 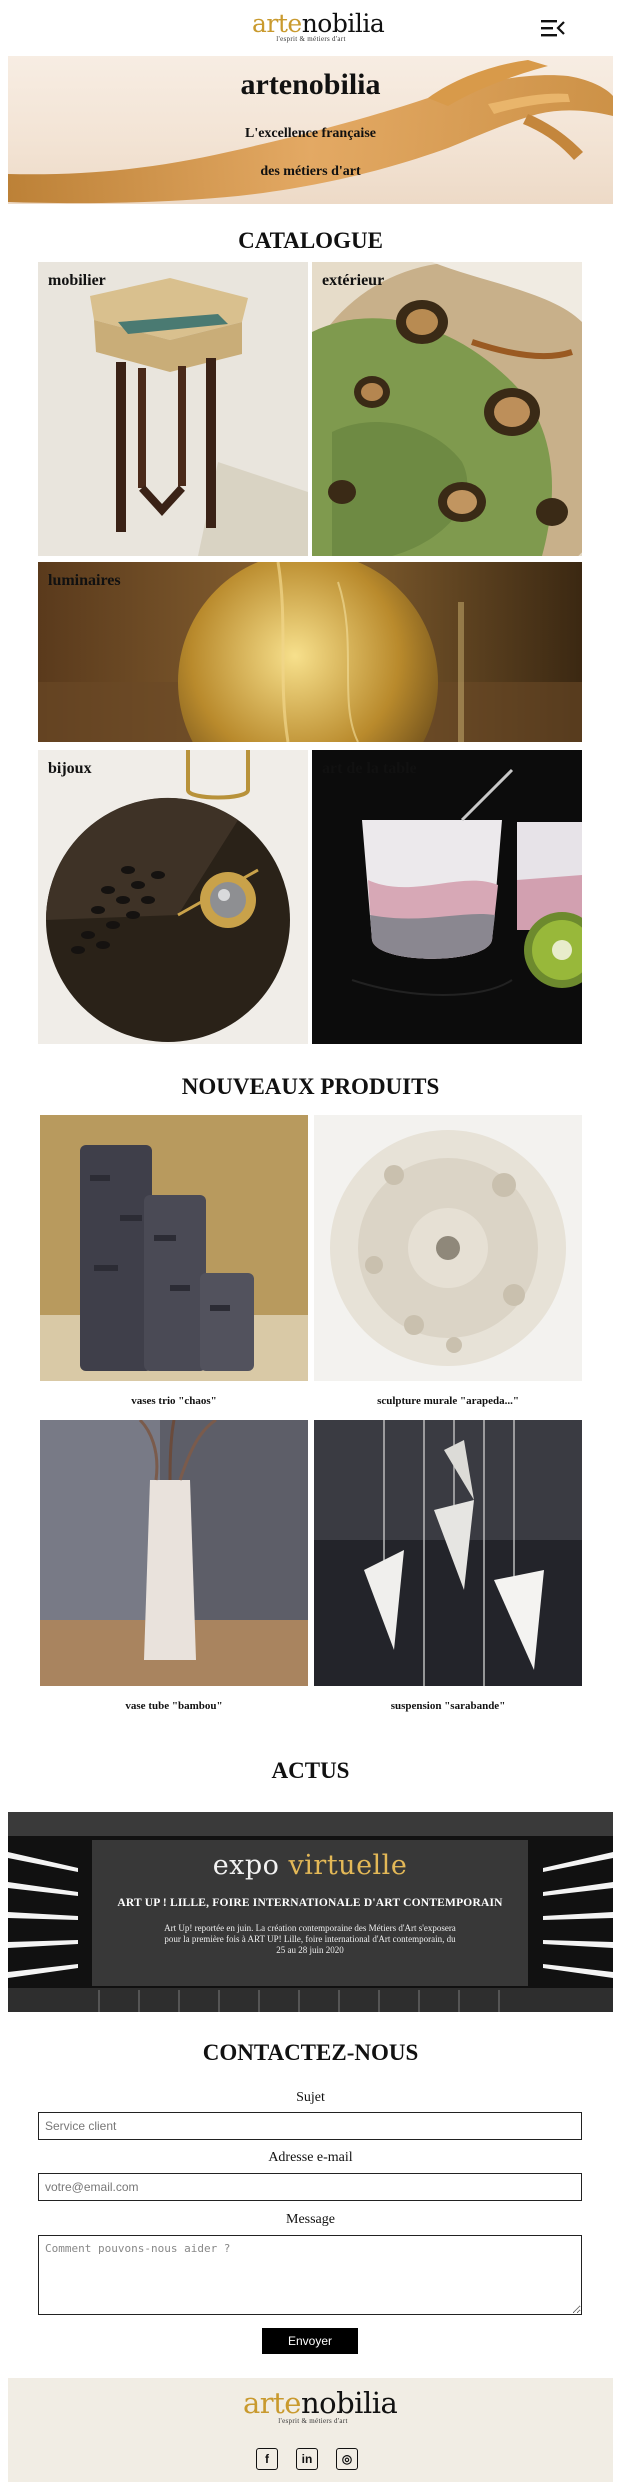 What do you see at coordinates (174, 1706) in the screenshot?
I see `product-caption: vase tube "bambou"` at bounding box center [174, 1706].